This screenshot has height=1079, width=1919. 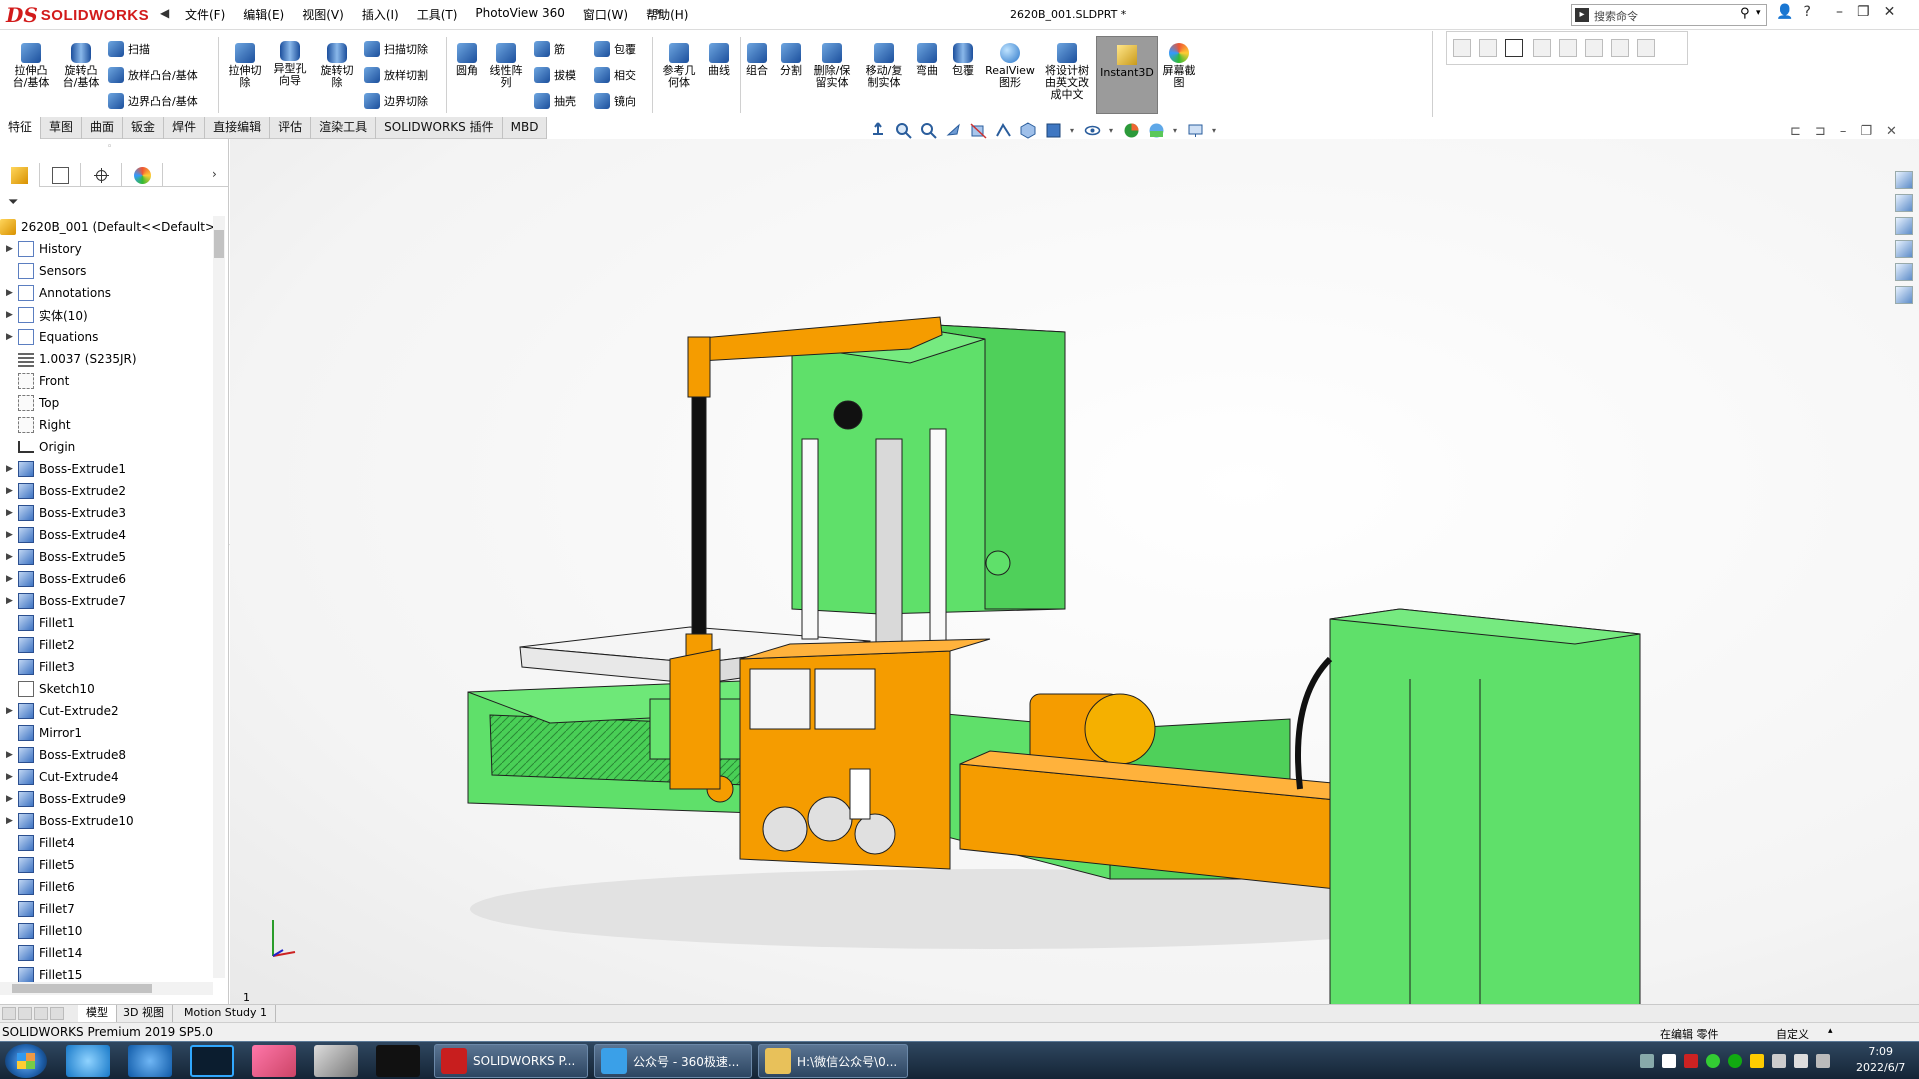 What do you see at coordinates (129, 49) in the screenshot?
I see `sweep-button: 扫描` at bounding box center [129, 49].